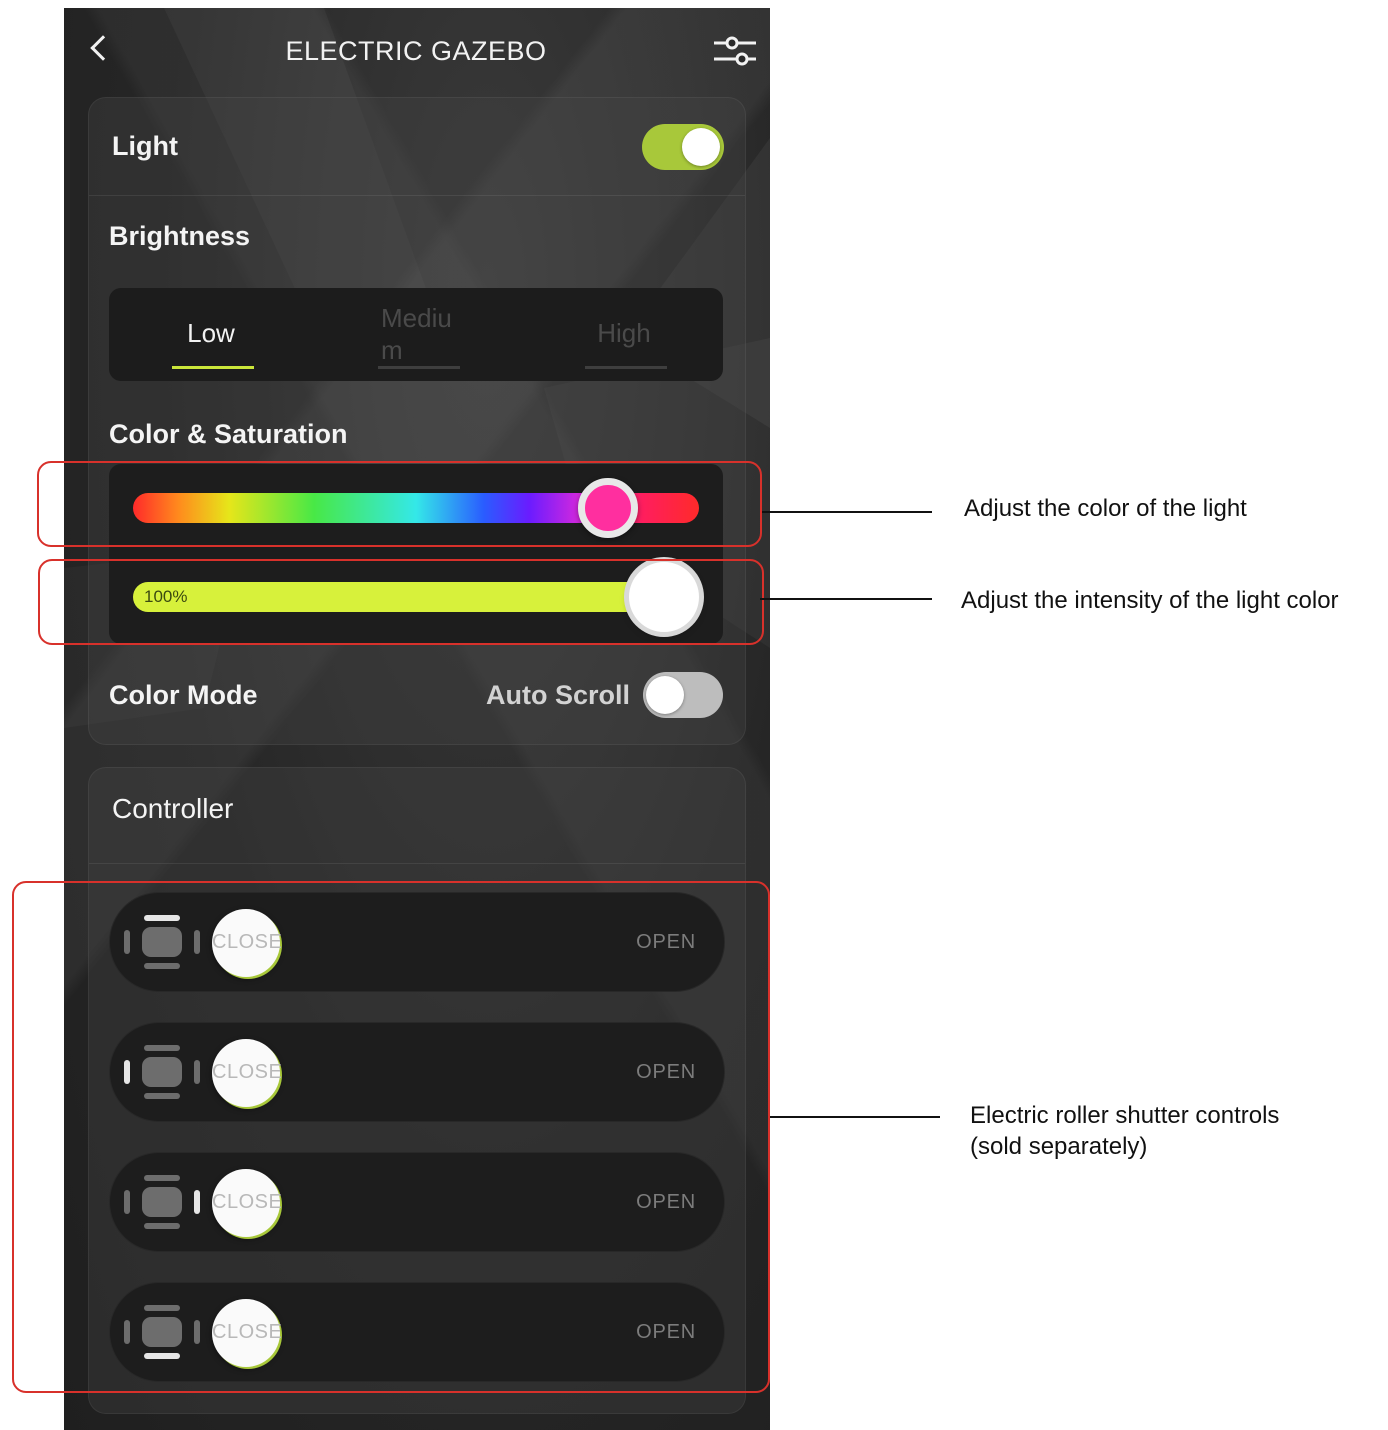  I want to click on page-title: ELECTRIC GAZEBO, so click(416, 51).